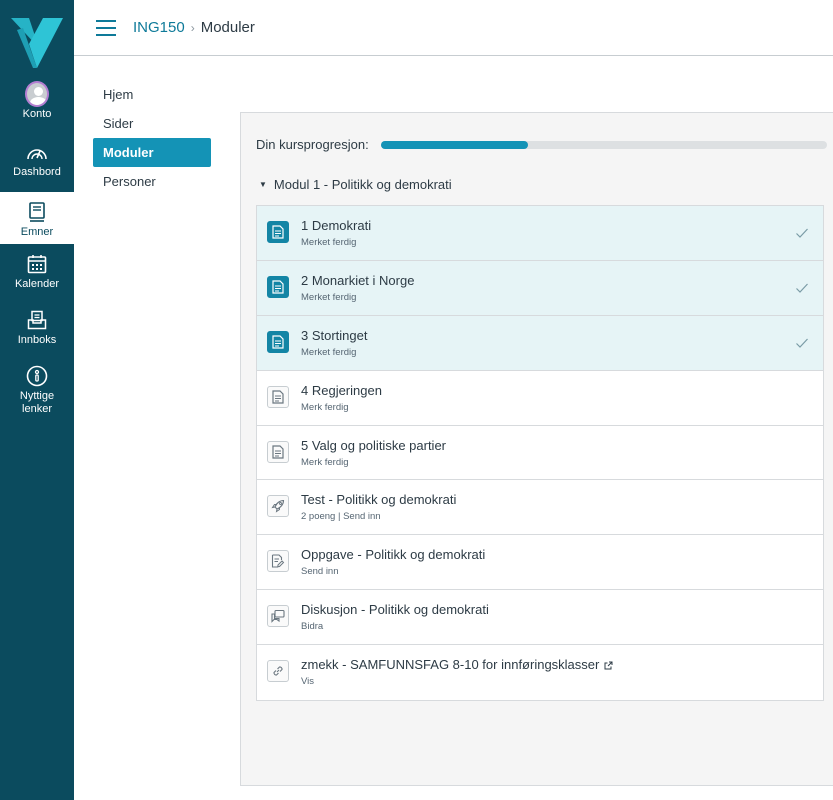 This screenshot has height=800, width=833. Describe the element at coordinates (159, 27) in the screenshot. I see `breadcrumb-course-link: ING150` at that location.